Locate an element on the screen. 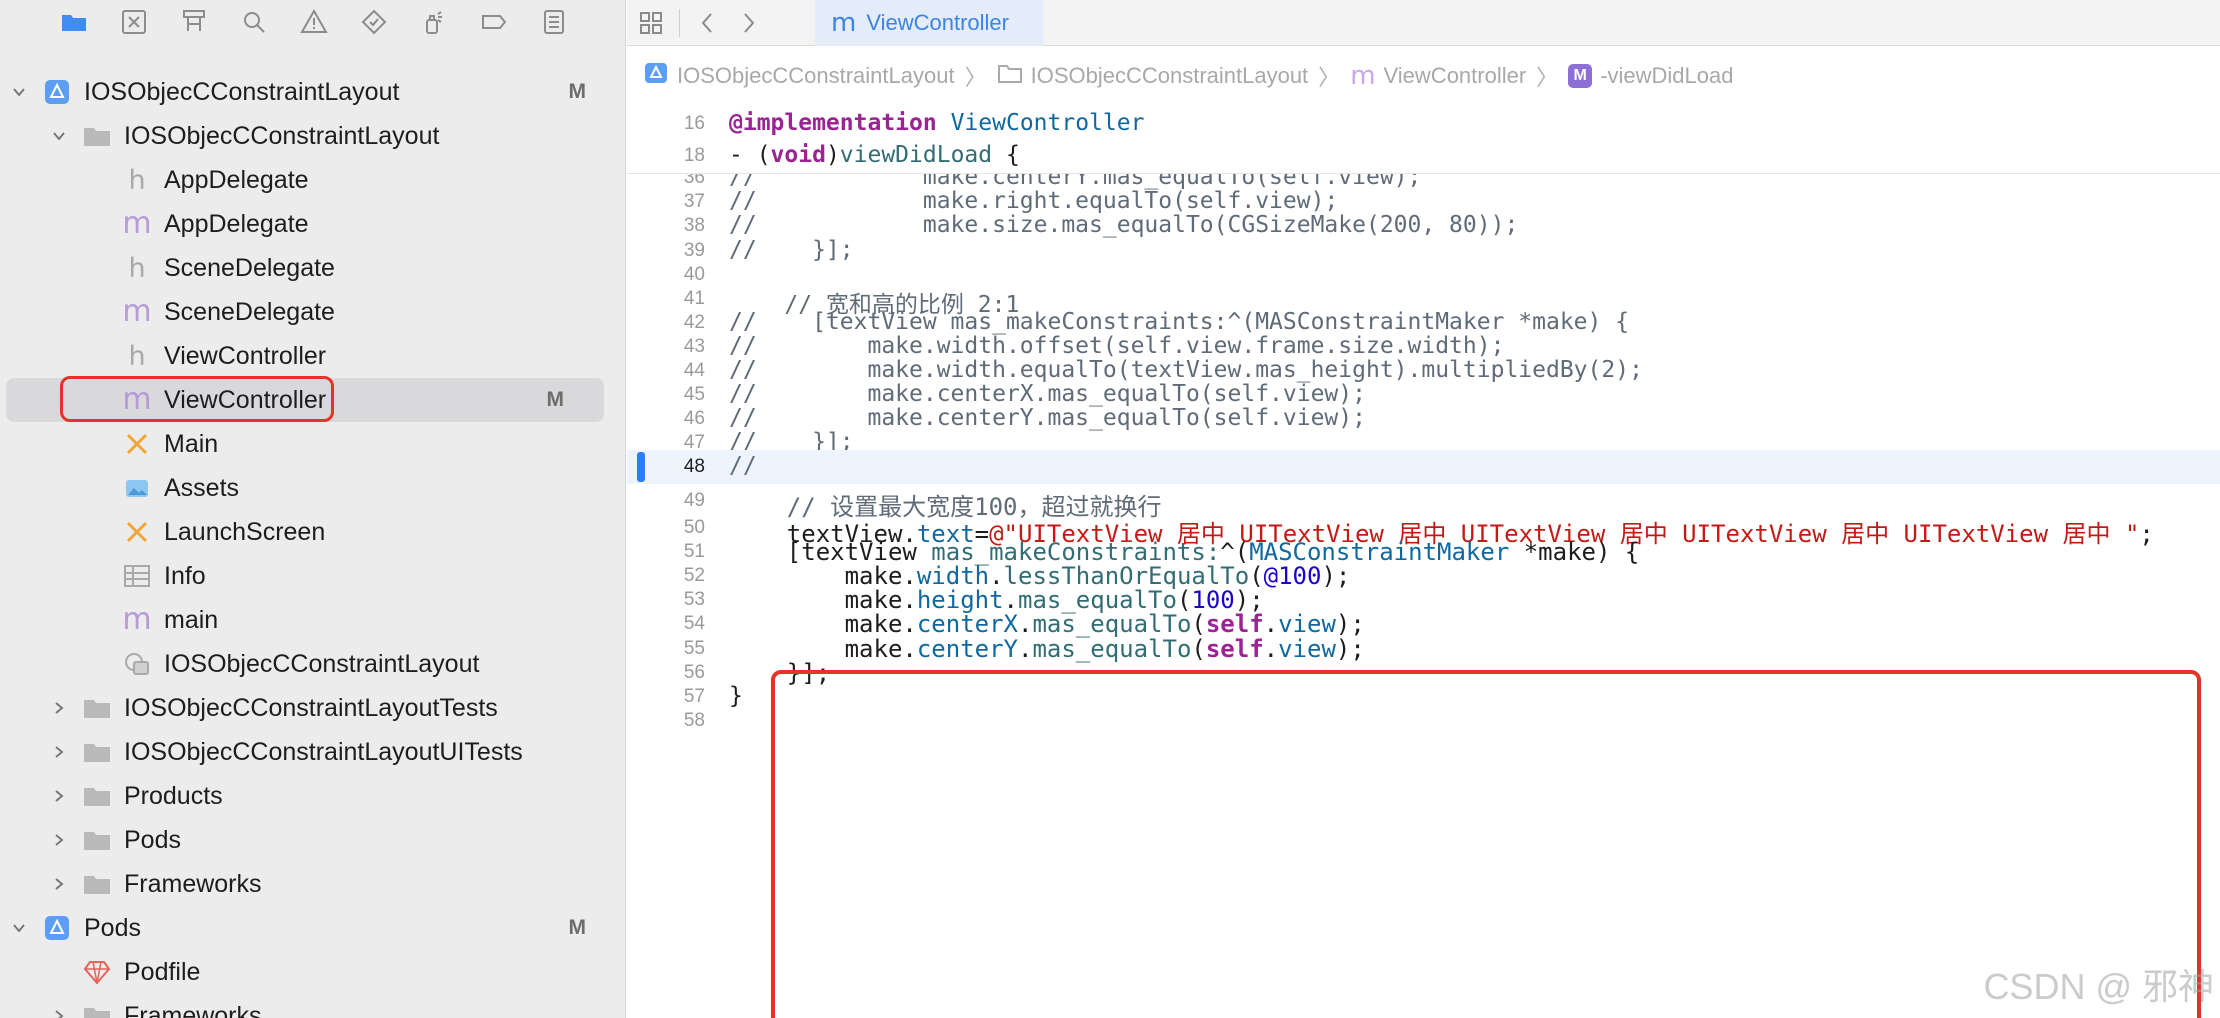 The height and width of the screenshot is (1018, 2220). breakpoint-tag-icon is located at coordinates (494, 22).